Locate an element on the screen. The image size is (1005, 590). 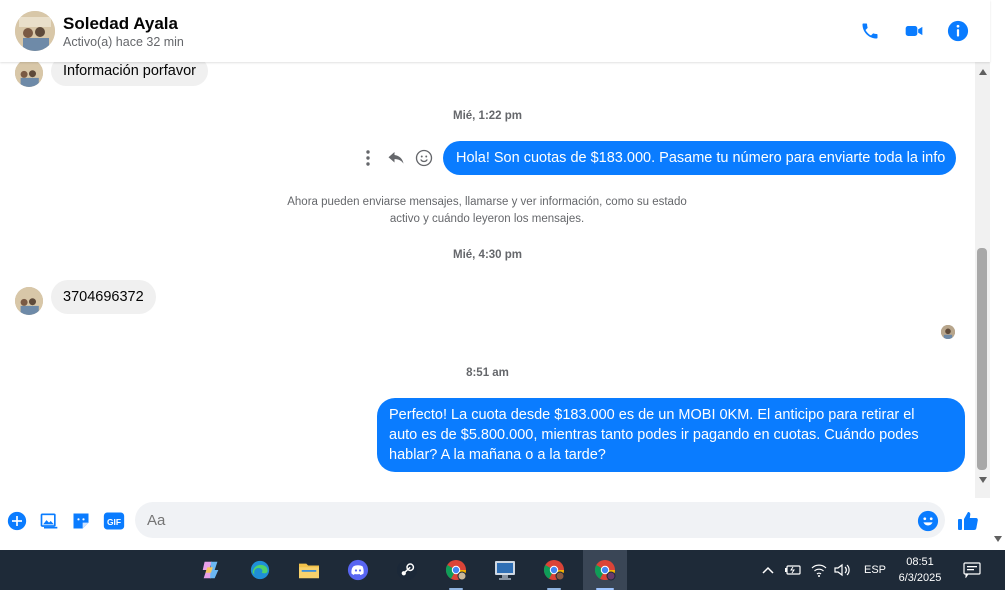
thread-scrollbar is located at coordinates (982, 305).